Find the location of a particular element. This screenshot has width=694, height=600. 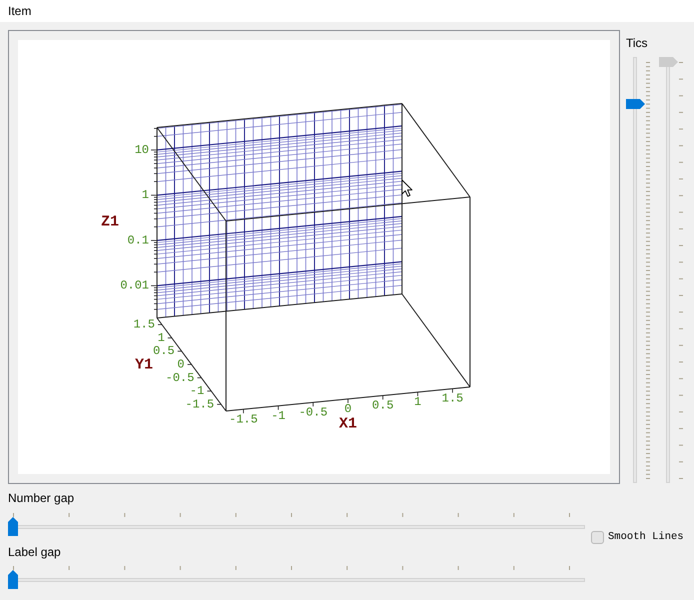

label-gap-label: Label gap is located at coordinates (34, 552).